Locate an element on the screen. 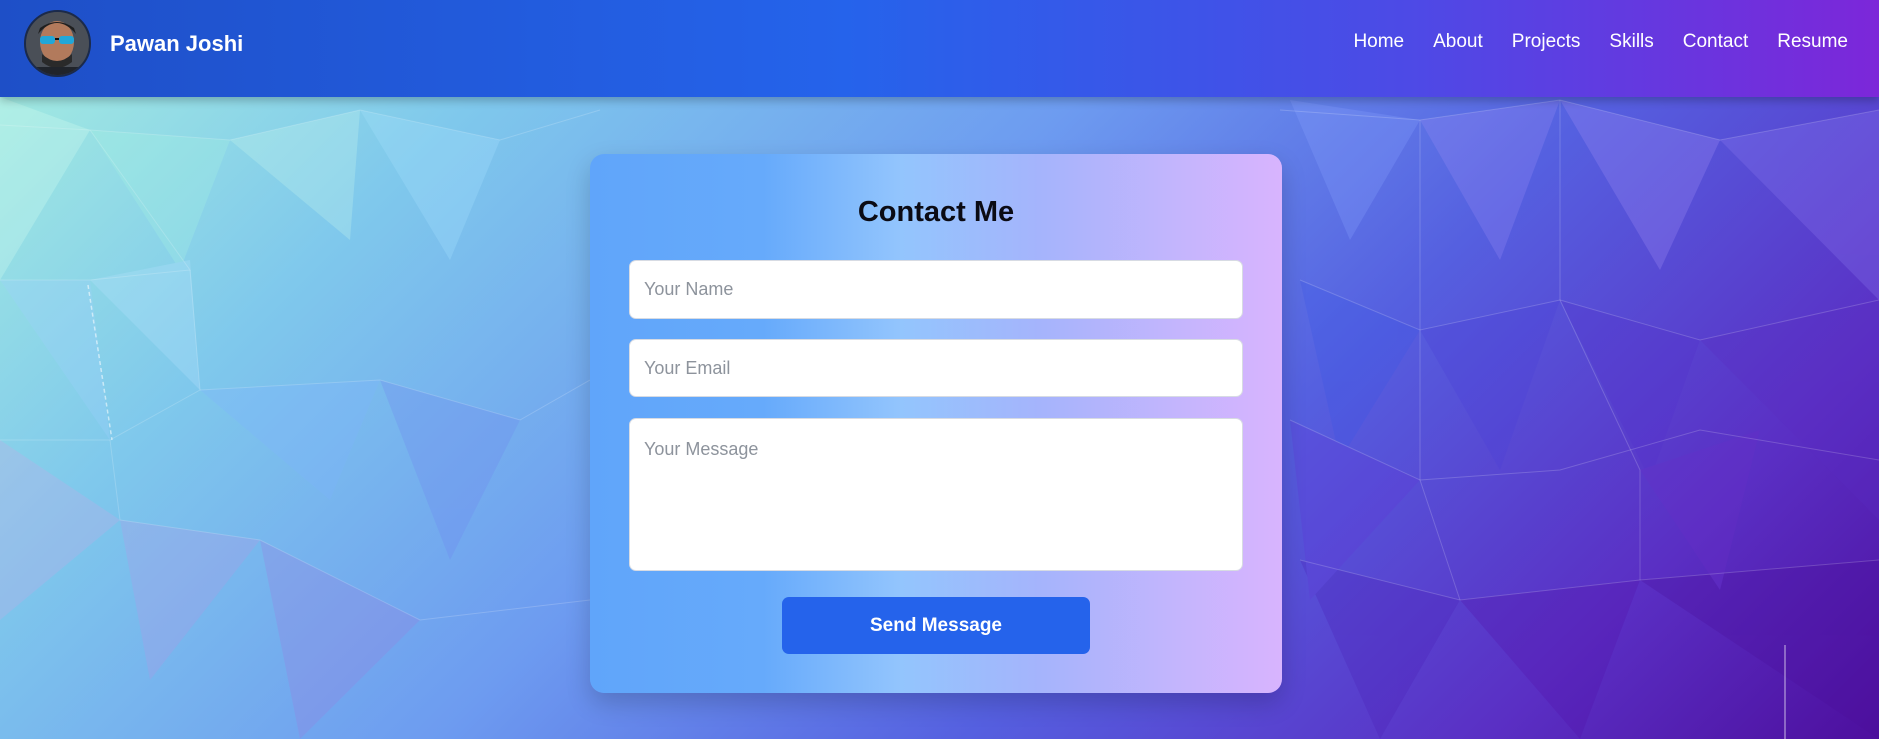  nav-link-contact: Contact is located at coordinates (1715, 42).